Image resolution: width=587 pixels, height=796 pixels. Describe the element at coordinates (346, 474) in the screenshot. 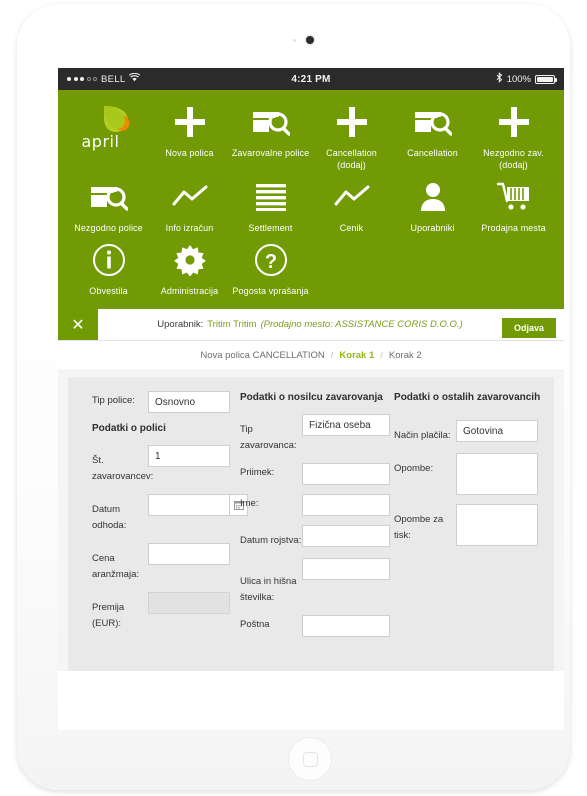

I see `priimek-input` at that location.